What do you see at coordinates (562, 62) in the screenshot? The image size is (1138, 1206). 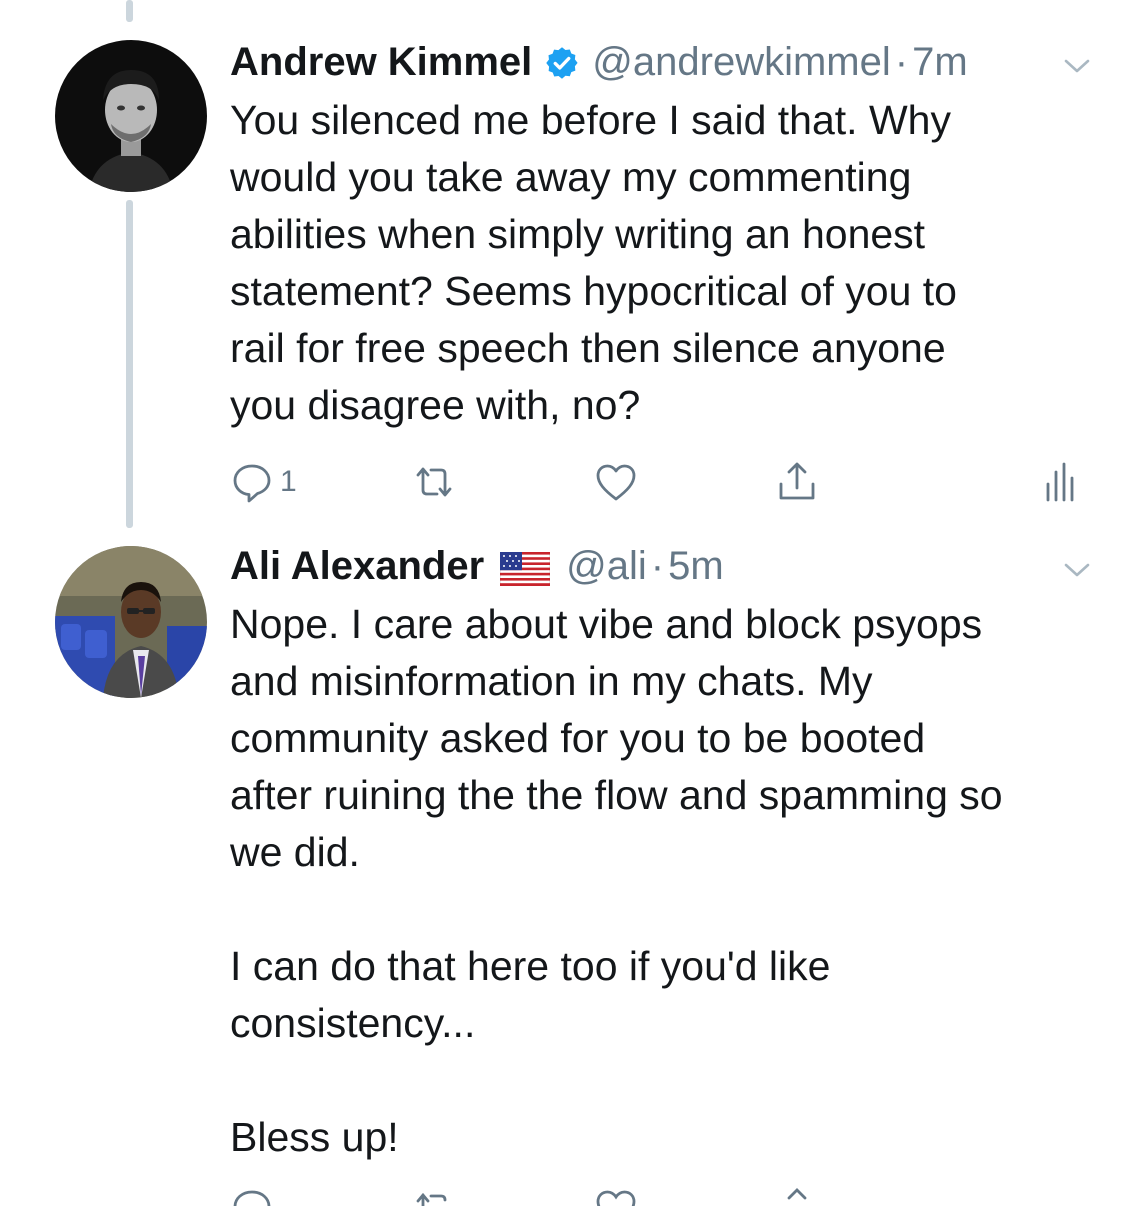 I see `verified-badge-icon` at bounding box center [562, 62].